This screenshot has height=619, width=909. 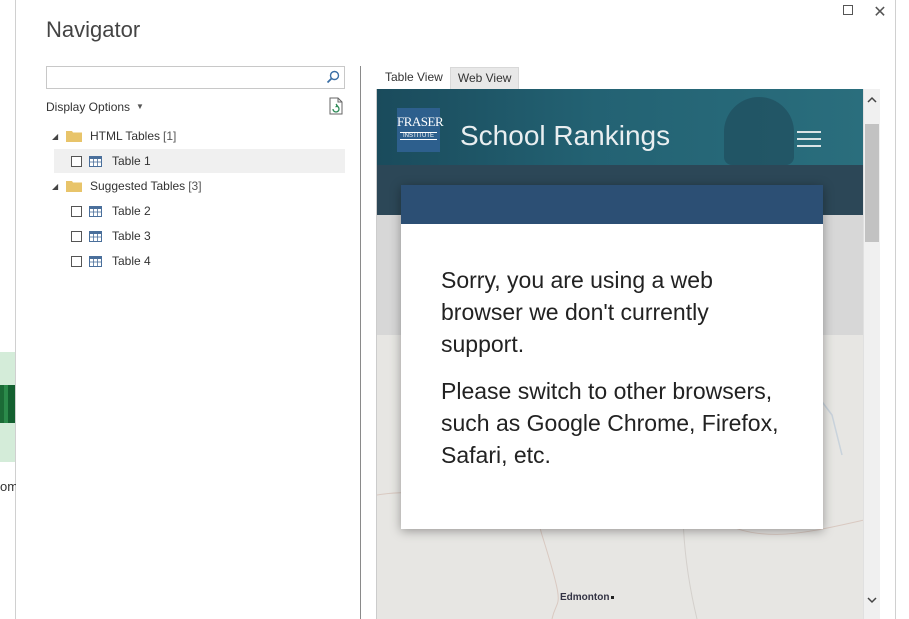 I want to click on view-tabs: Table View Web View, so click(x=449, y=78).